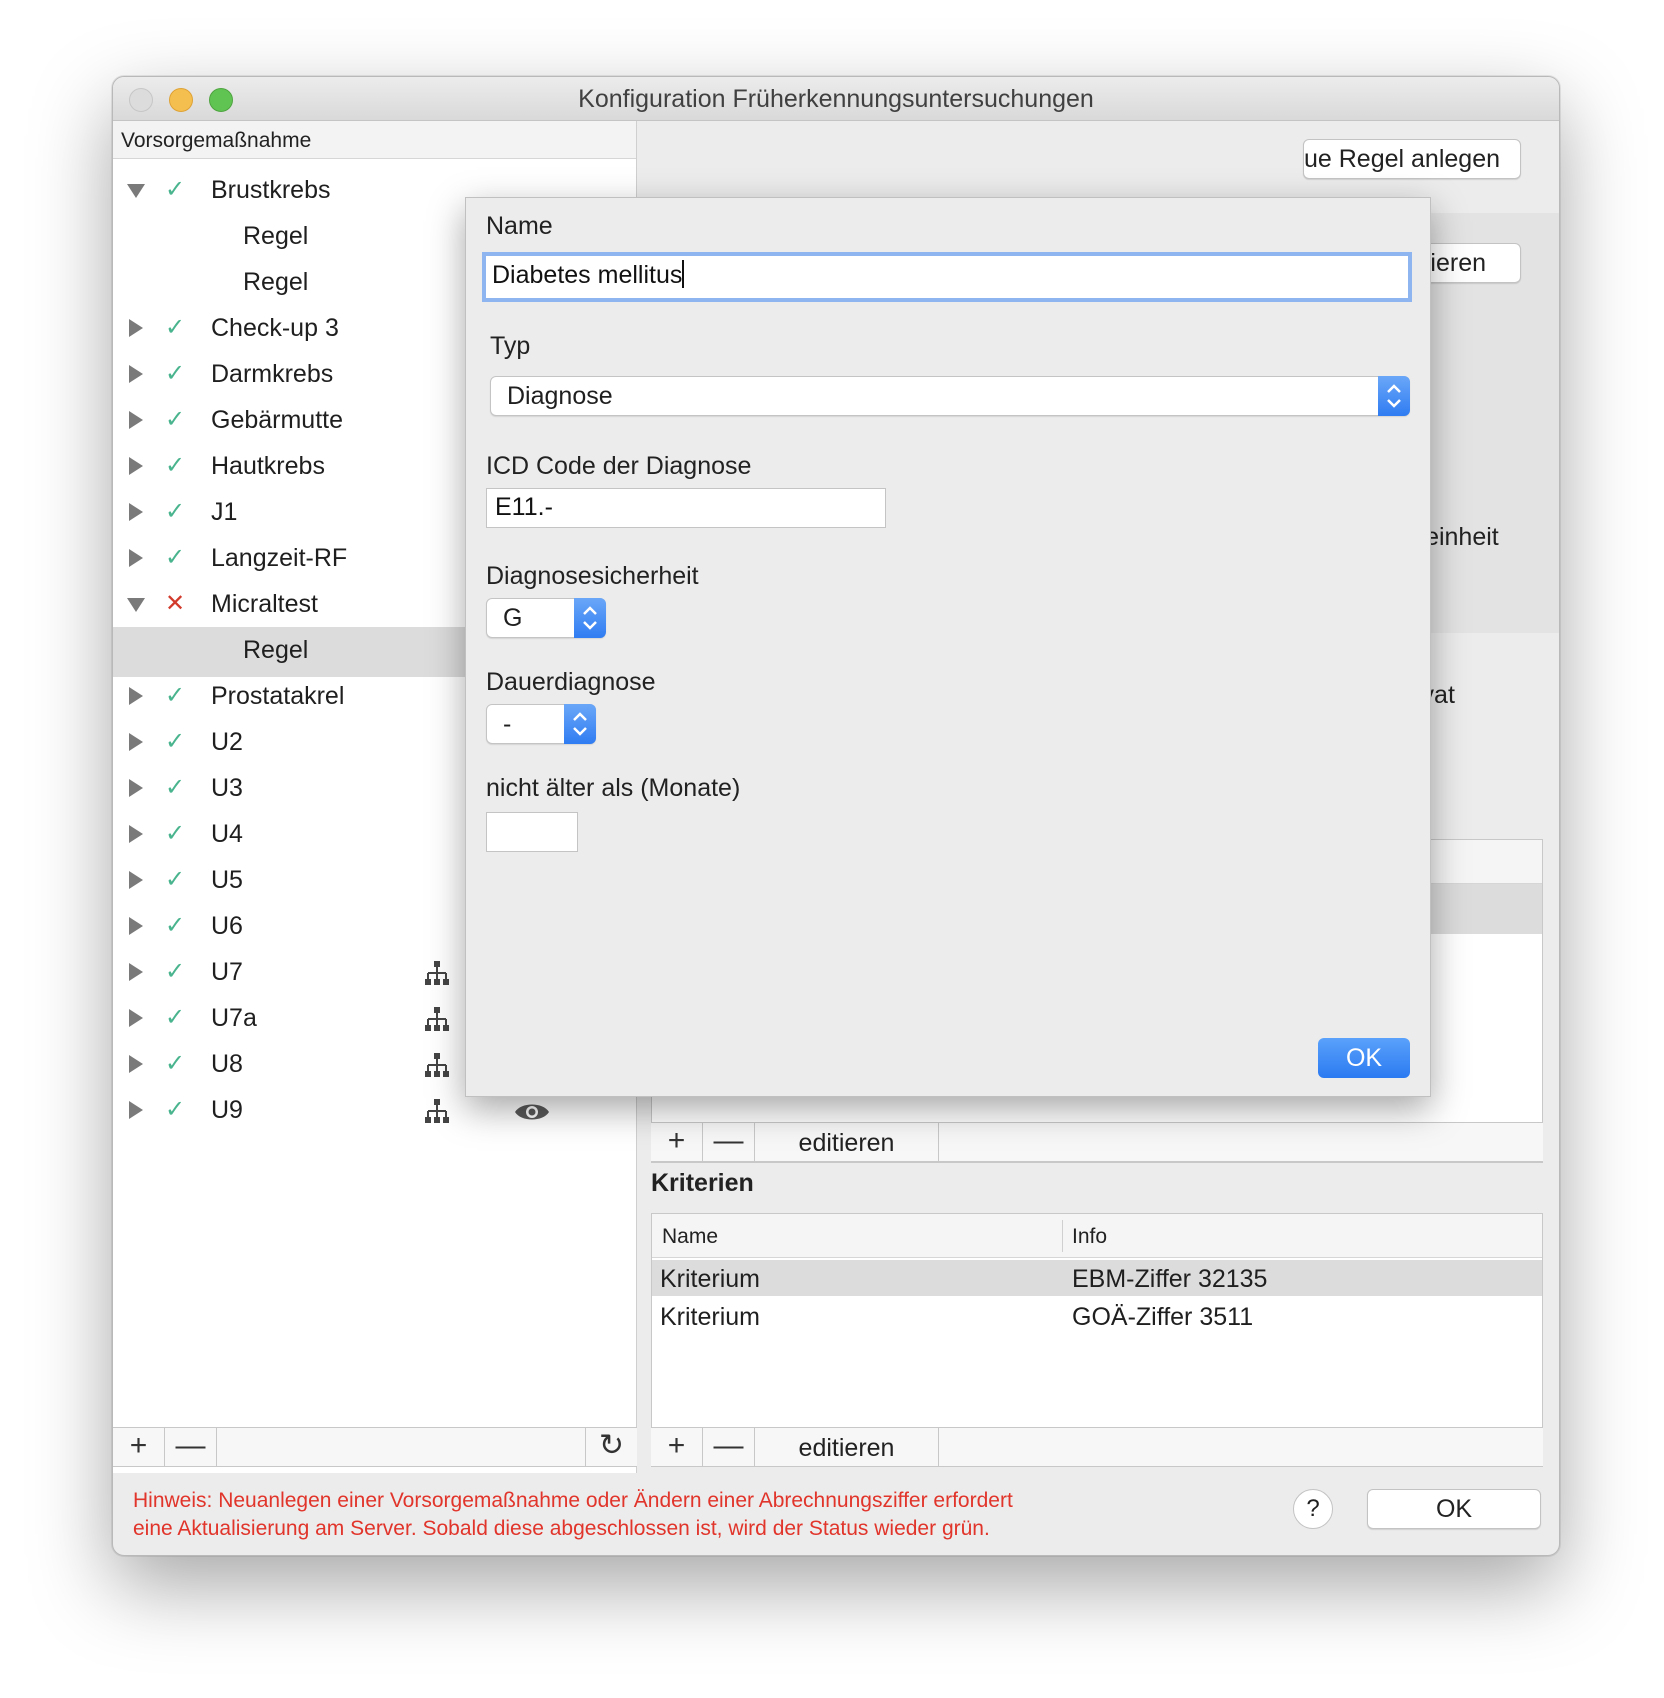 This screenshot has width=1664, height=1698. I want to click on certainty-select-value: G, so click(513, 618).